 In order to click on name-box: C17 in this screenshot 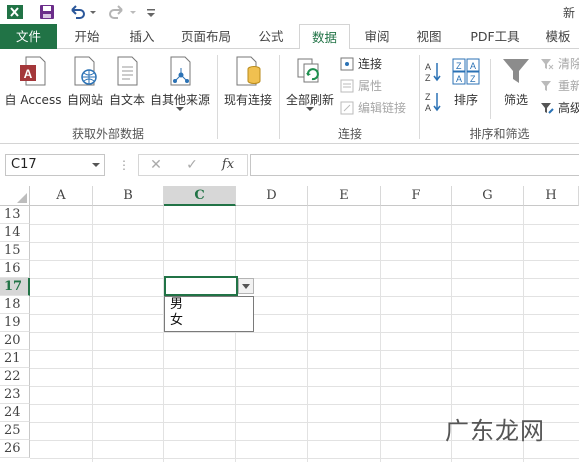, I will do `click(55, 165)`.